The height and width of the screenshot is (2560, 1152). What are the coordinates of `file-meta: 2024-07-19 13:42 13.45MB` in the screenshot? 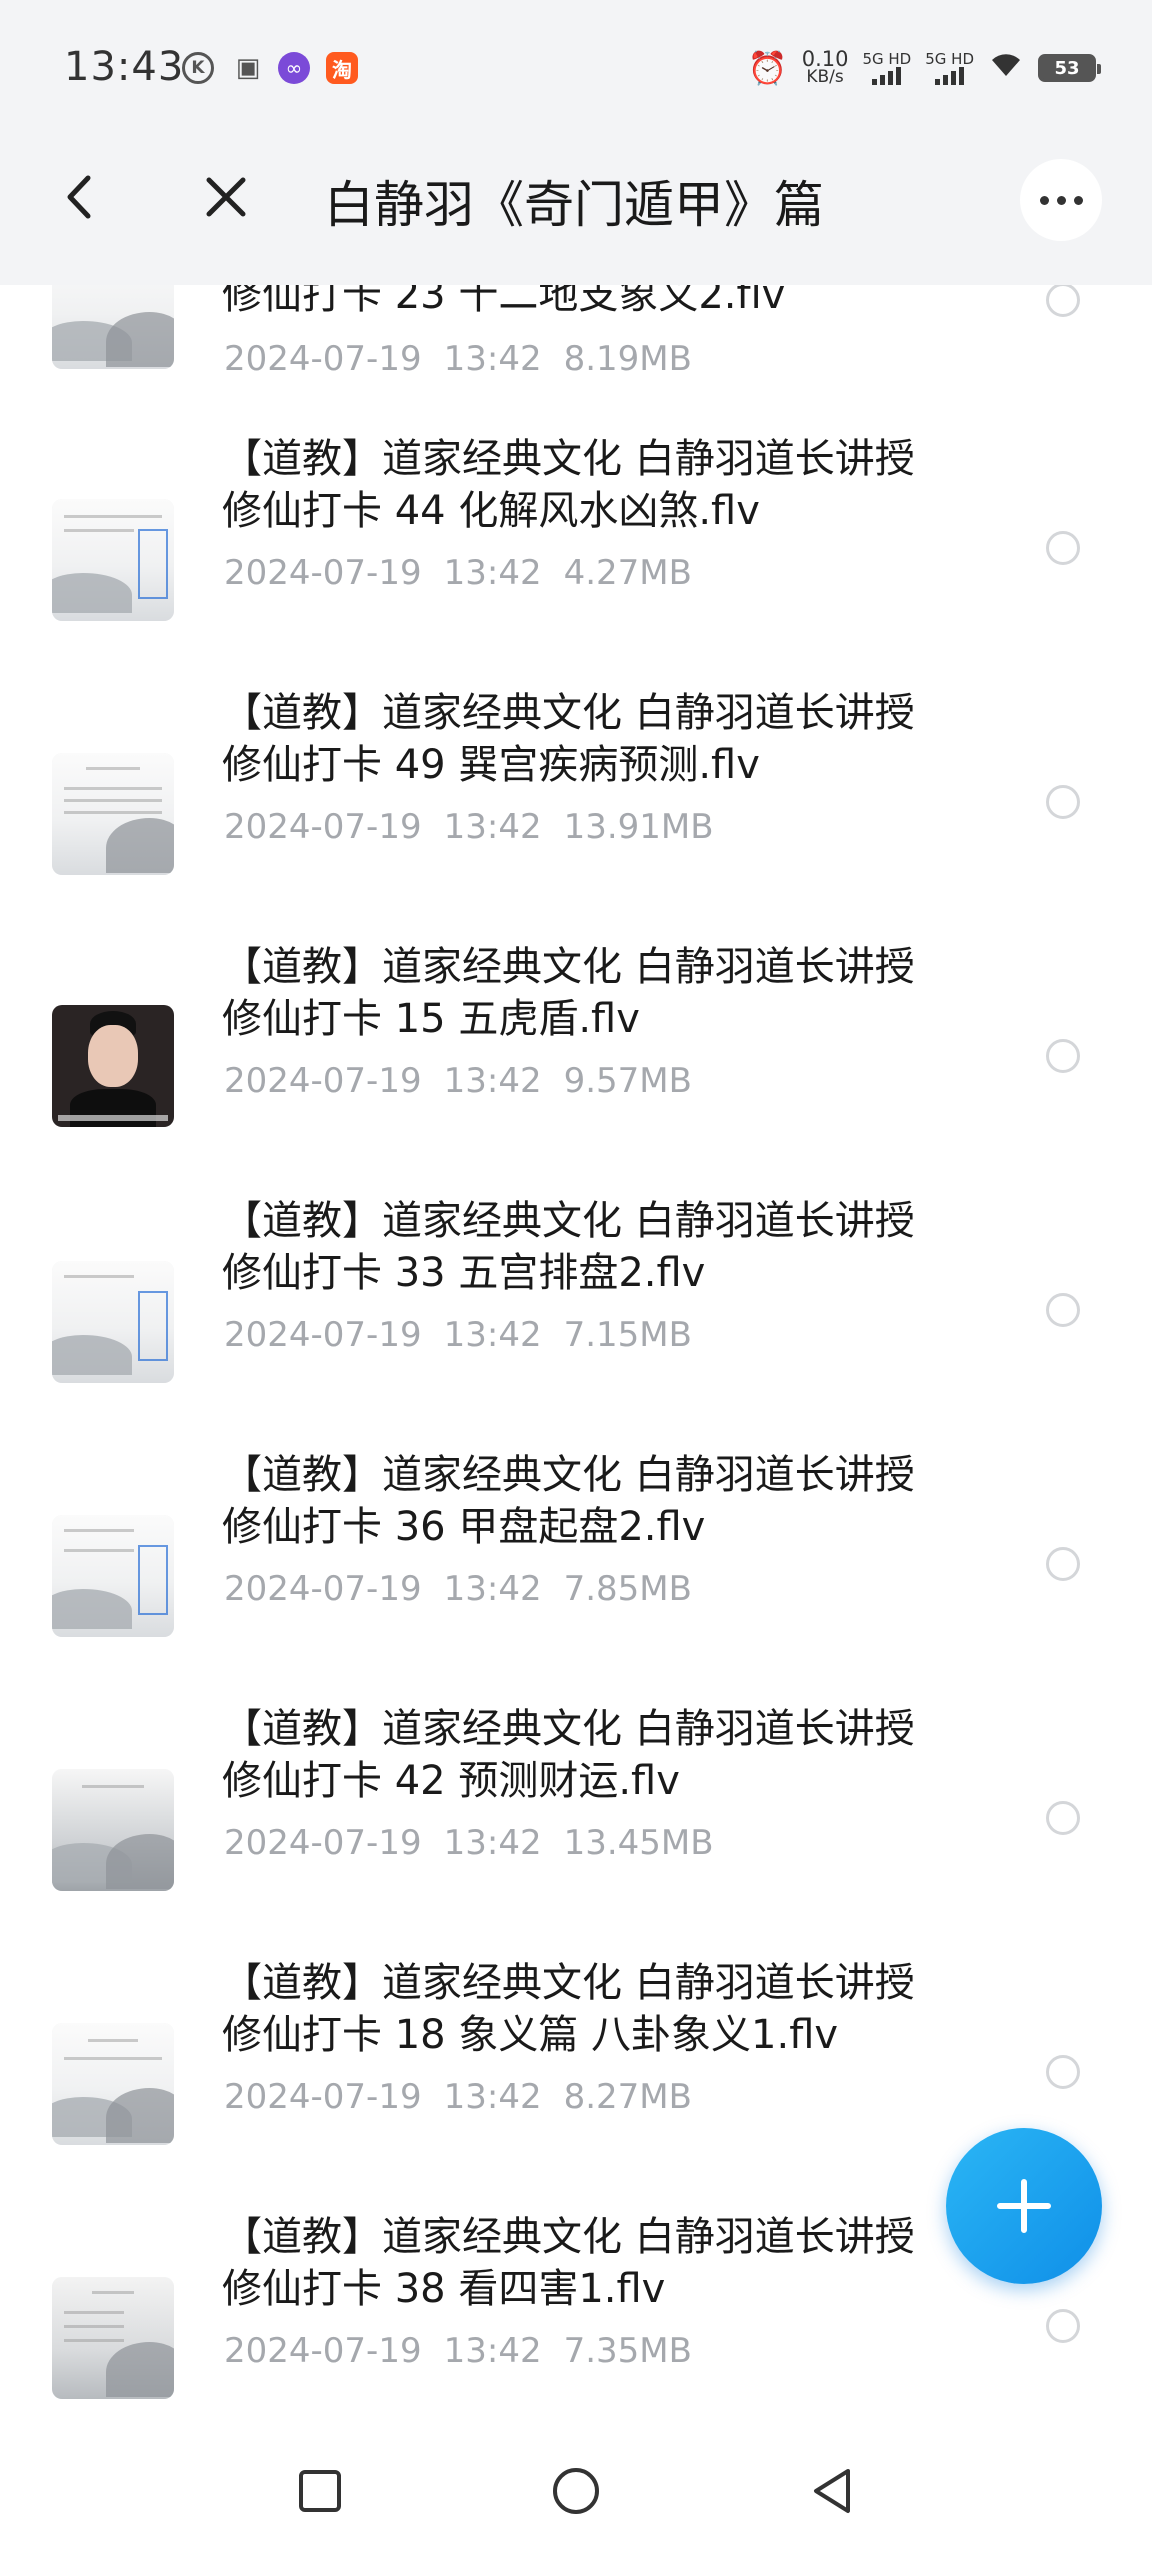 It's located at (480, 1843).